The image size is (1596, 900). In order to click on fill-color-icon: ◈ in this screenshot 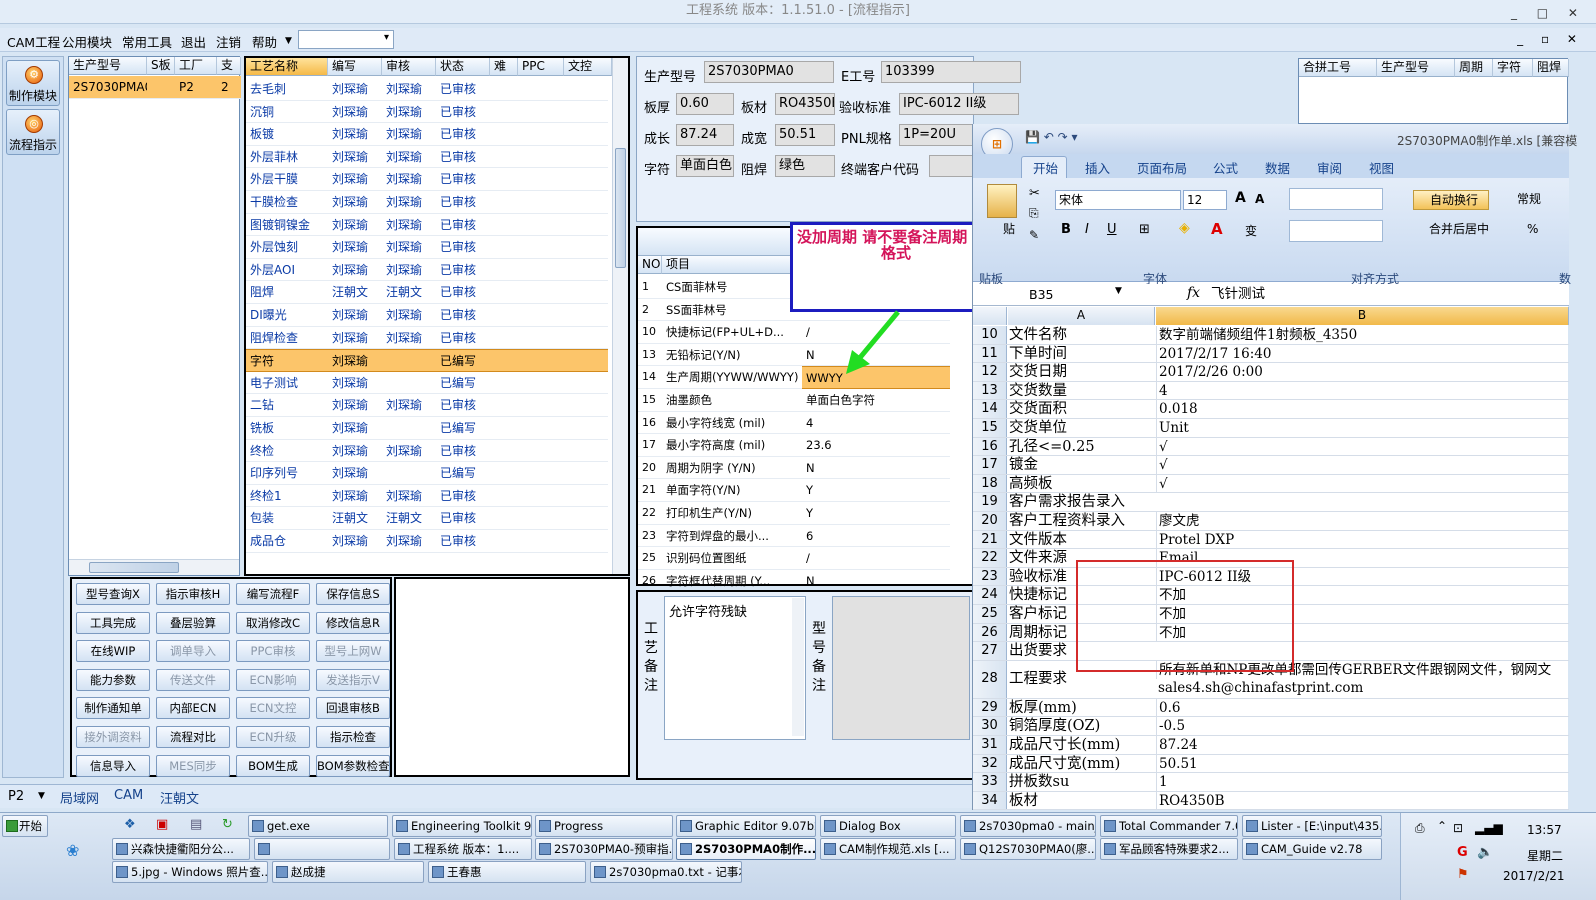, I will do `click(1184, 228)`.